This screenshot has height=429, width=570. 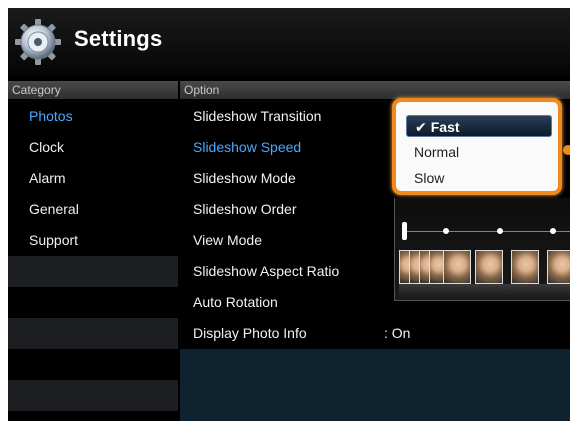 What do you see at coordinates (404, 231) in the screenshot?
I see `speed-slider-thumb` at bounding box center [404, 231].